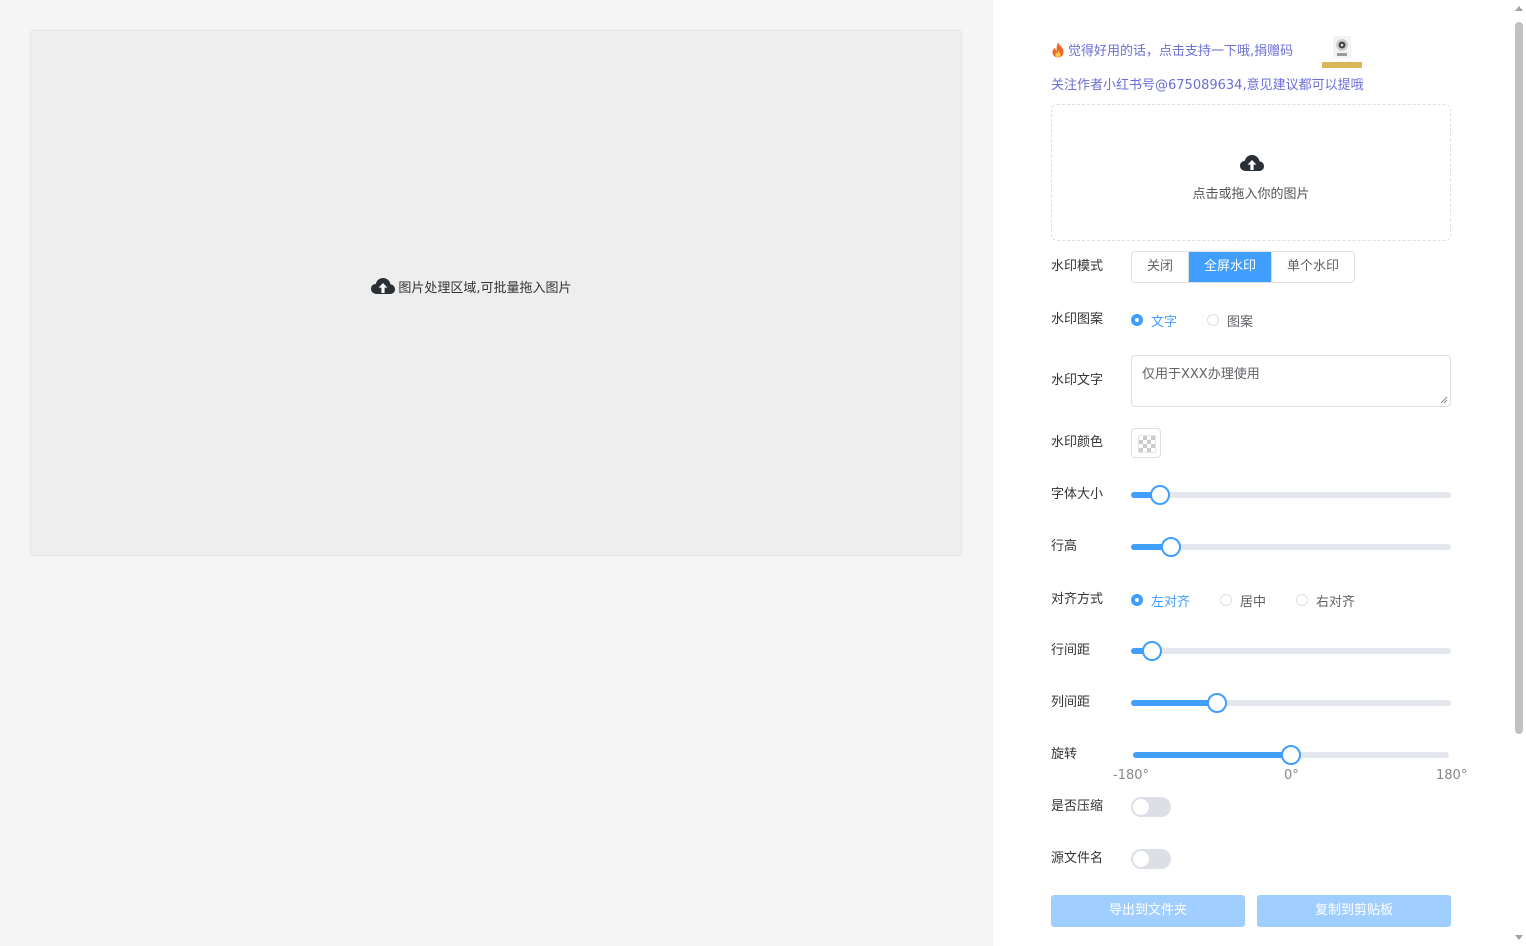  What do you see at coordinates (1148, 911) in the screenshot?
I see `export-to-folder-button: 导出到文件夹` at bounding box center [1148, 911].